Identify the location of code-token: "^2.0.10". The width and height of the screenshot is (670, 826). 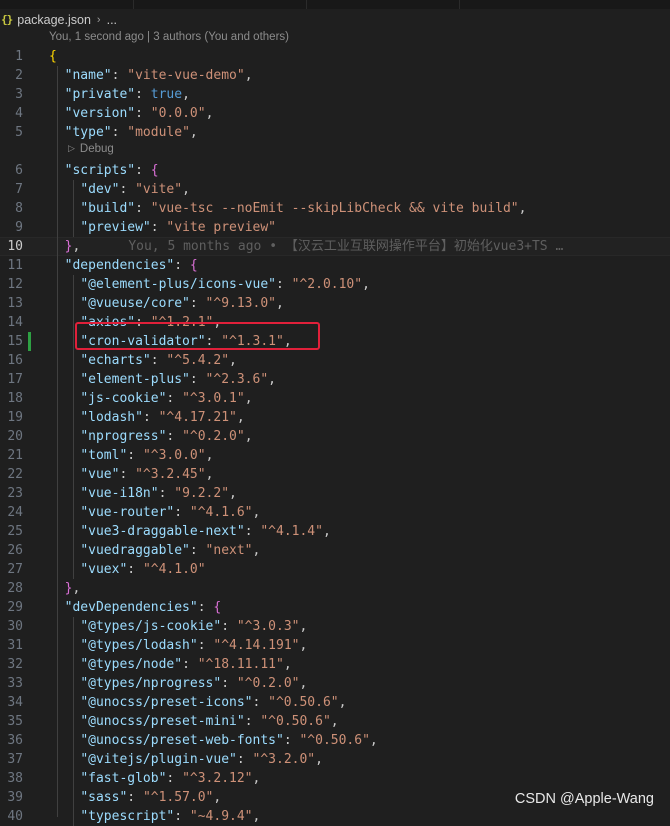
(327, 284).